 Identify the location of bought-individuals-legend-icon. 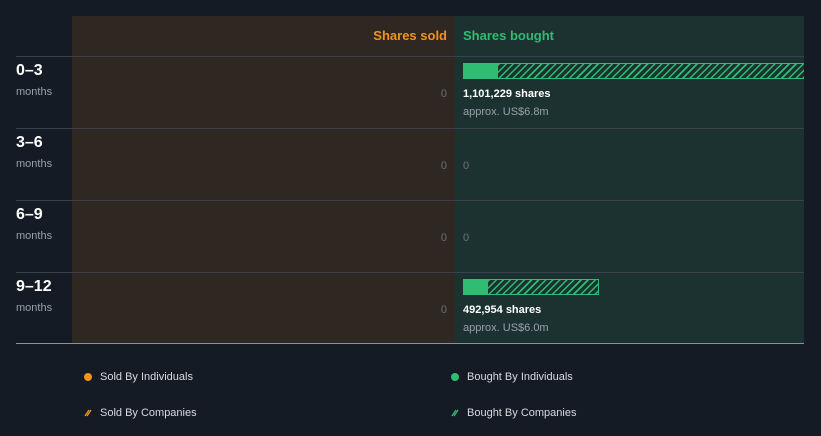
(455, 377).